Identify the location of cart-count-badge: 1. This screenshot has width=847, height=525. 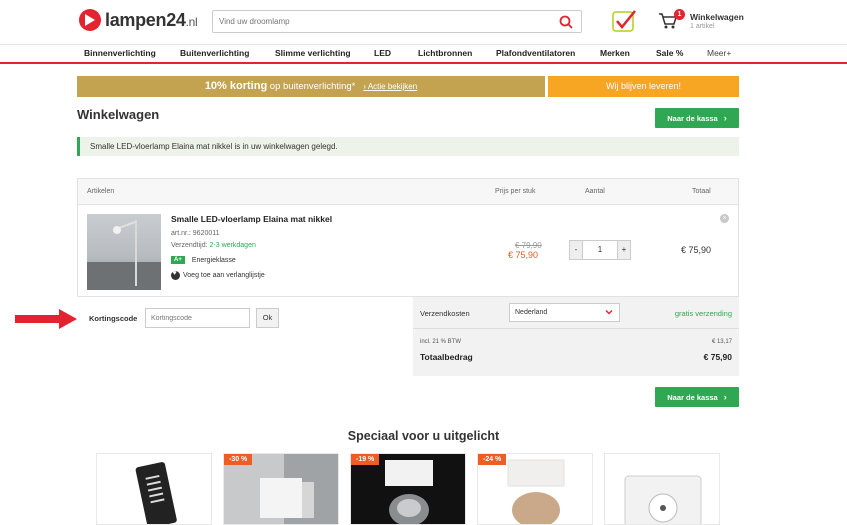
(679, 14).